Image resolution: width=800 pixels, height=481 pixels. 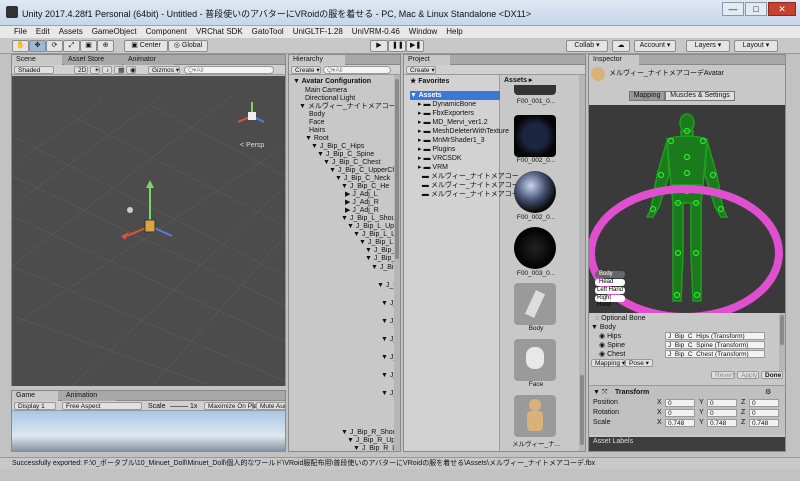 I want to click on pivot-global-button: ◎ Global, so click(x=188, y=46).